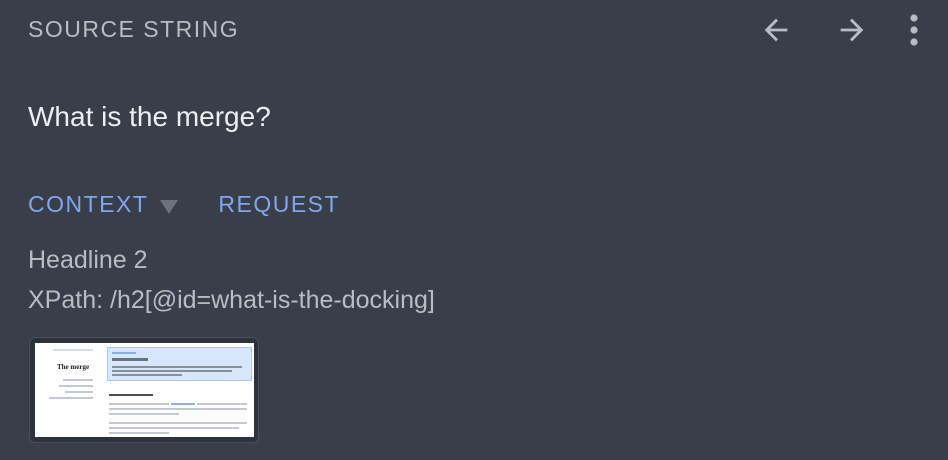 This screenshot has height=460, width=948. I want to click on thumbnail-image: The merge, so click(144, 390).